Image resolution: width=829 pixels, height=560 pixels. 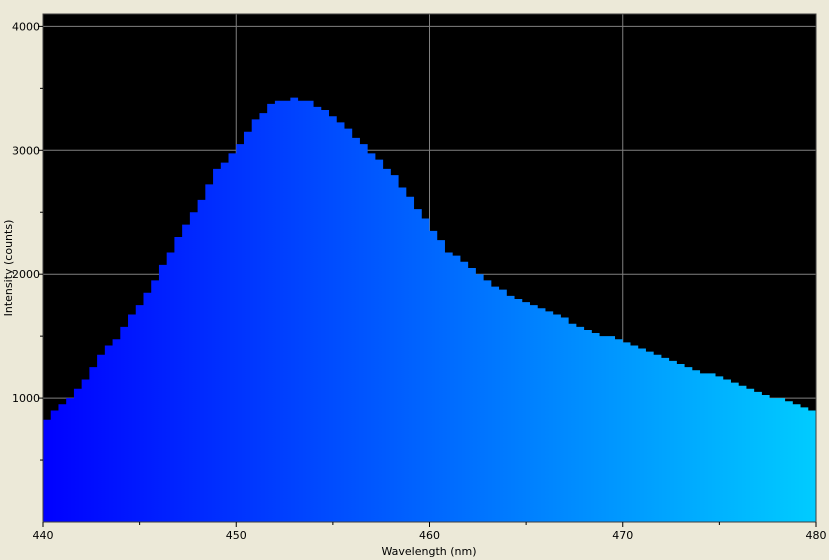 I want to click on y-tick-label: 1000, so click(x=26, y=398).